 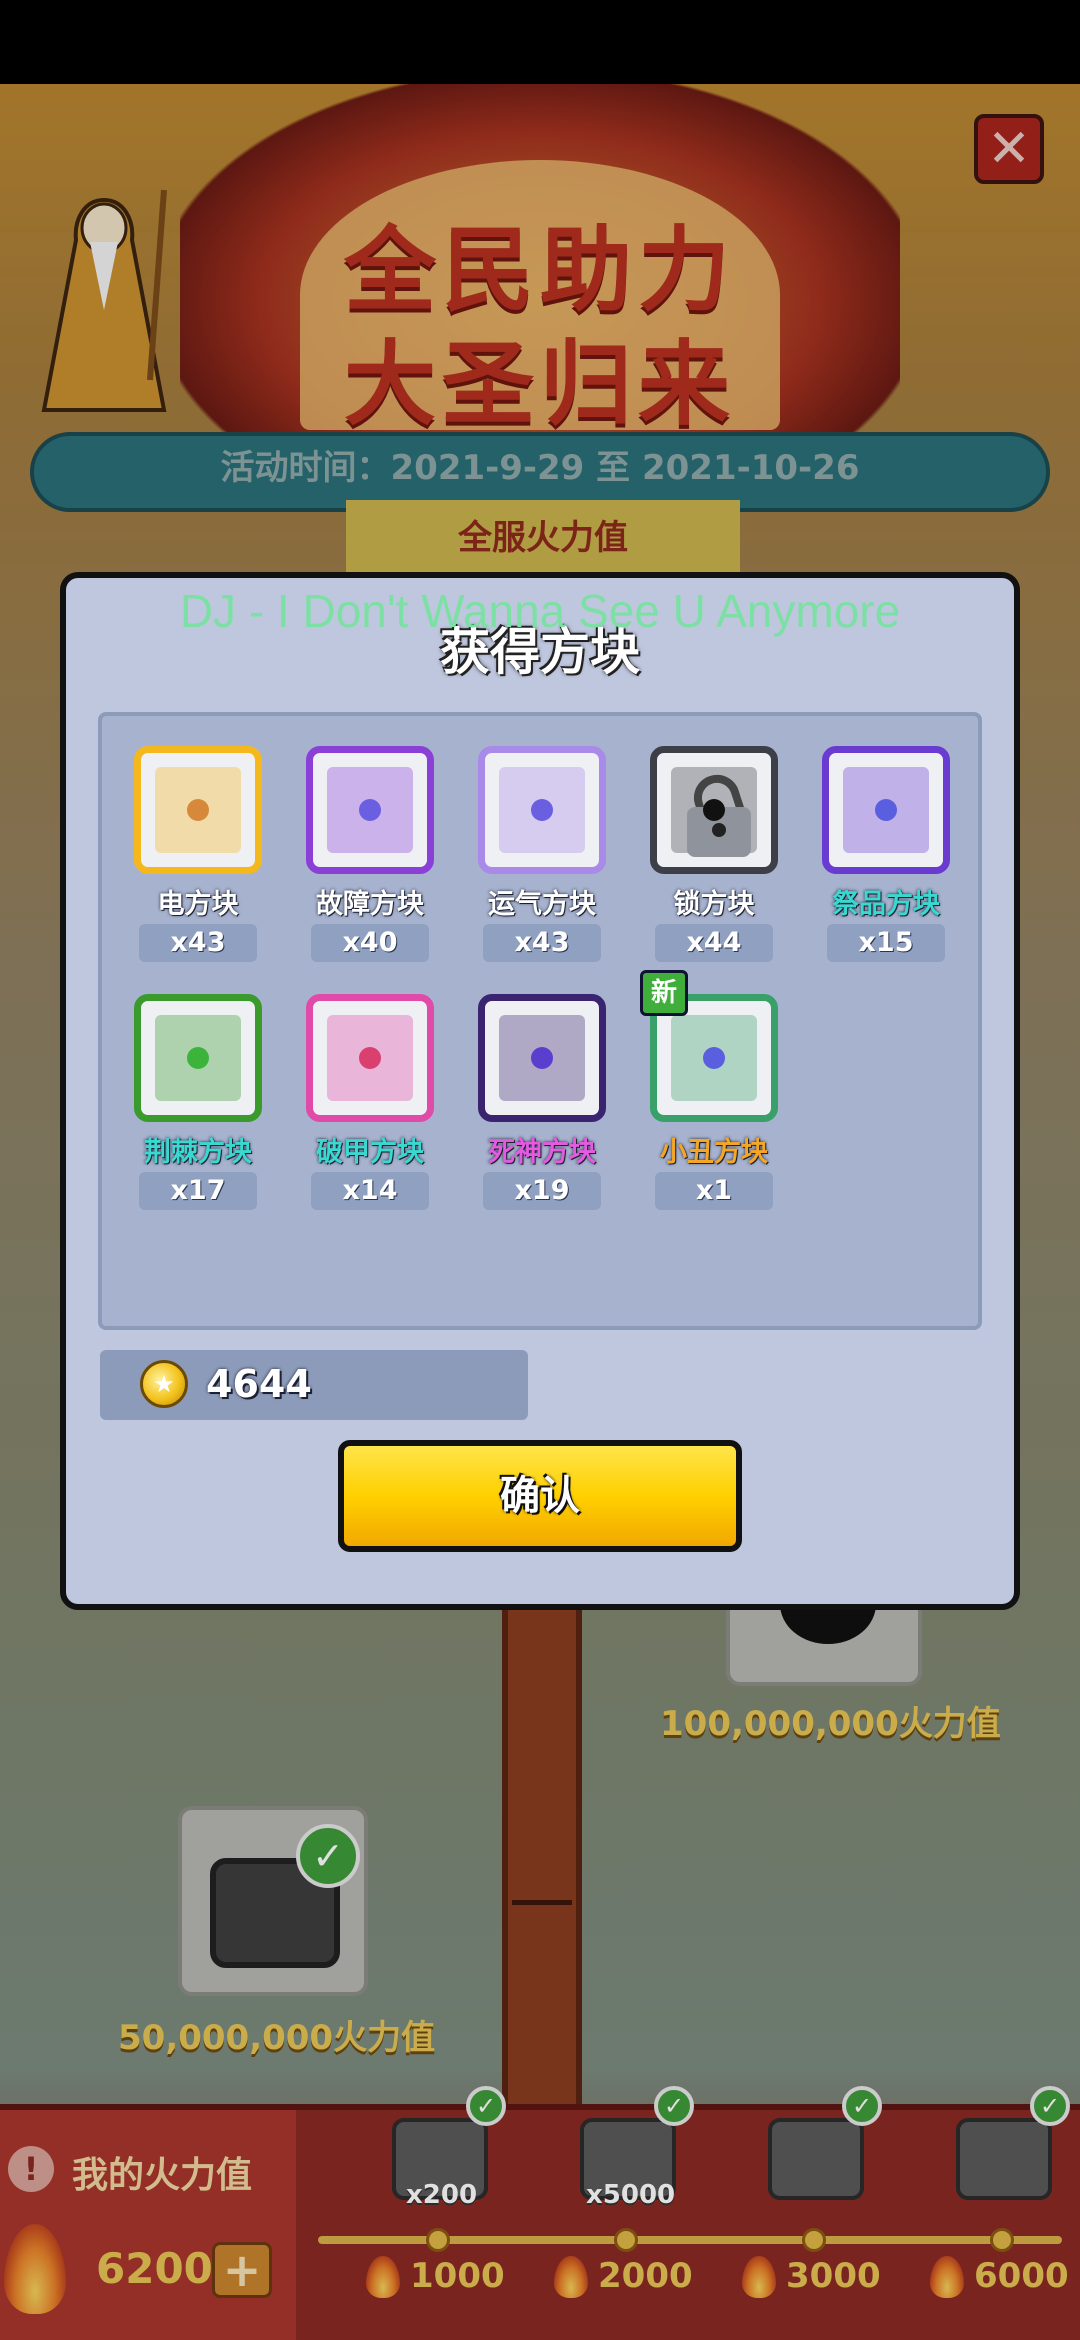 What do you see at coordinates (540, 42) in the screenshot?
I see `status-bar` at bounding box center [540, 42].